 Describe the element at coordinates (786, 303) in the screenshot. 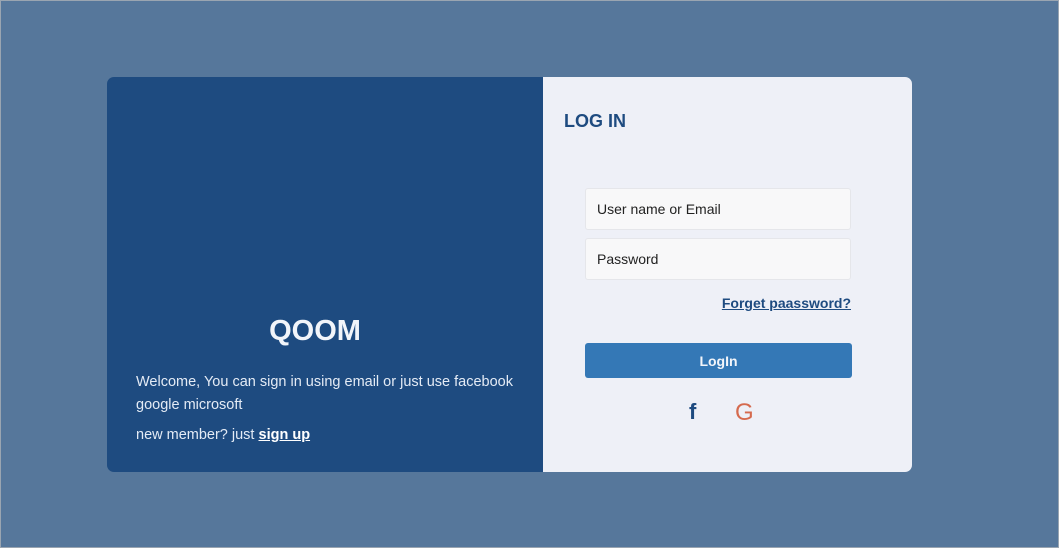

I see `forgot-password-link: Forget paassword?` at that location.